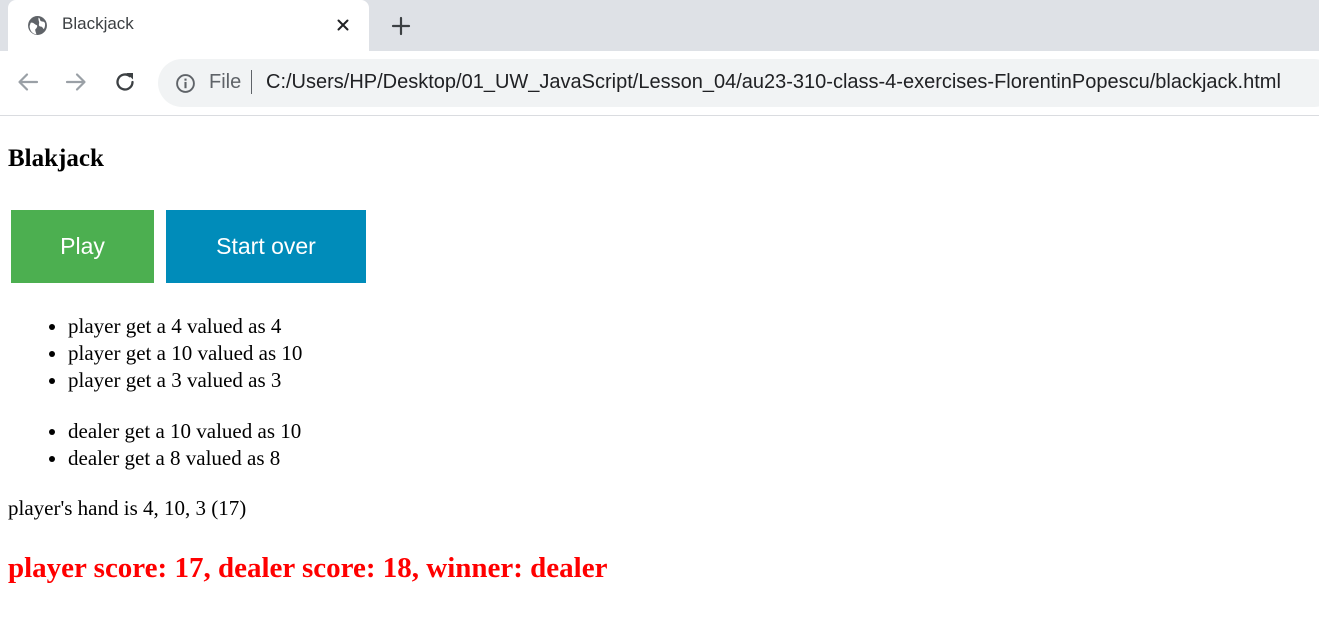 This screenshot has height=617, width=1319. I want to click on list-item: player get a 3 valued as 3, so click(185, 380).